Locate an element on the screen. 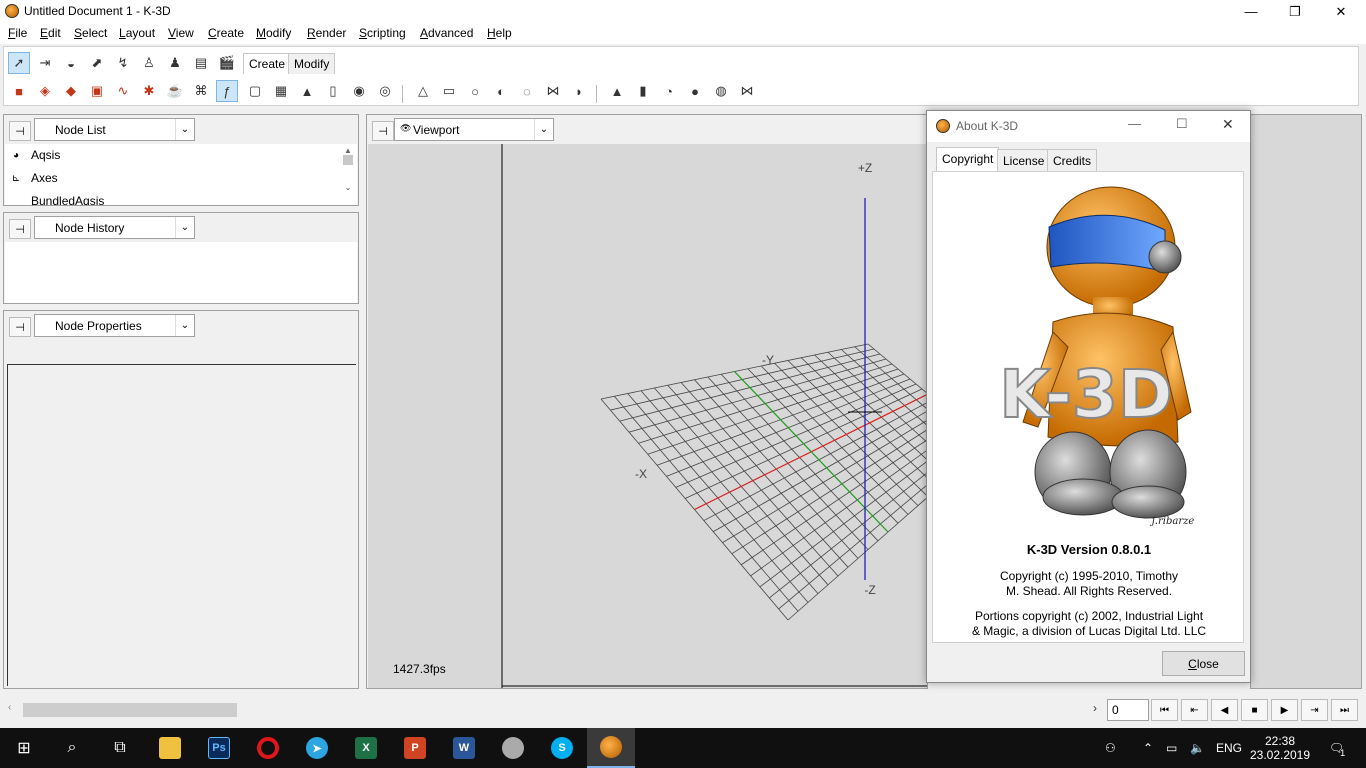  search-icon: ⌕ is located at coordinates (72, 748).